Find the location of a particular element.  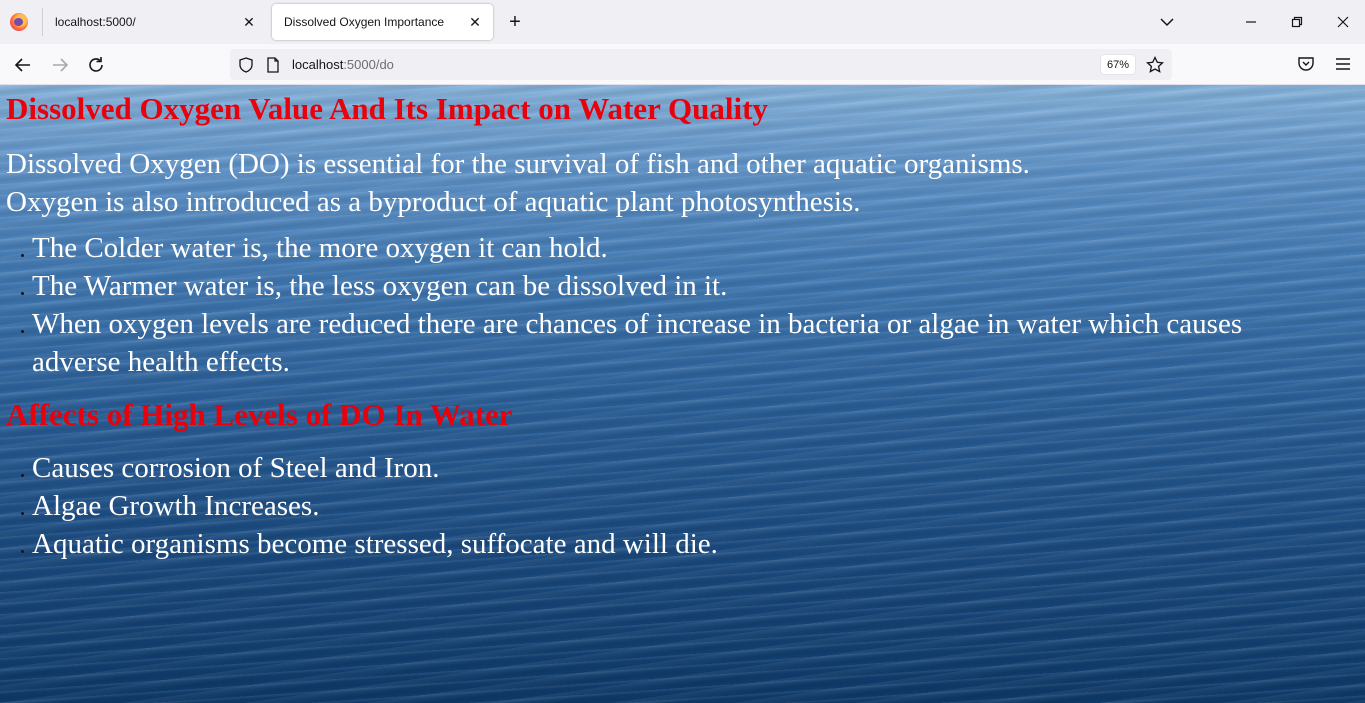

url-host: localhost is located at coordinates (318, 64).